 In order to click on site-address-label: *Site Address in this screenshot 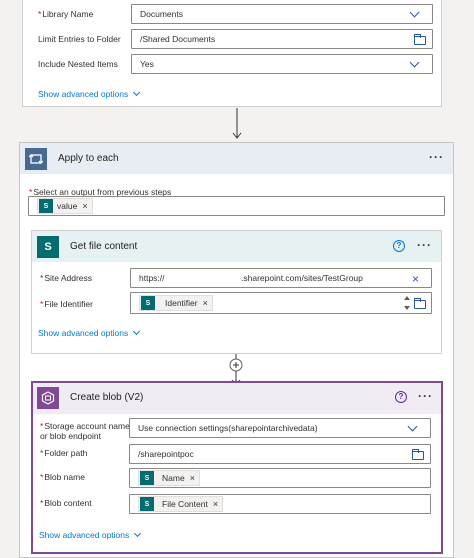, I will do `click(66, 278)`.